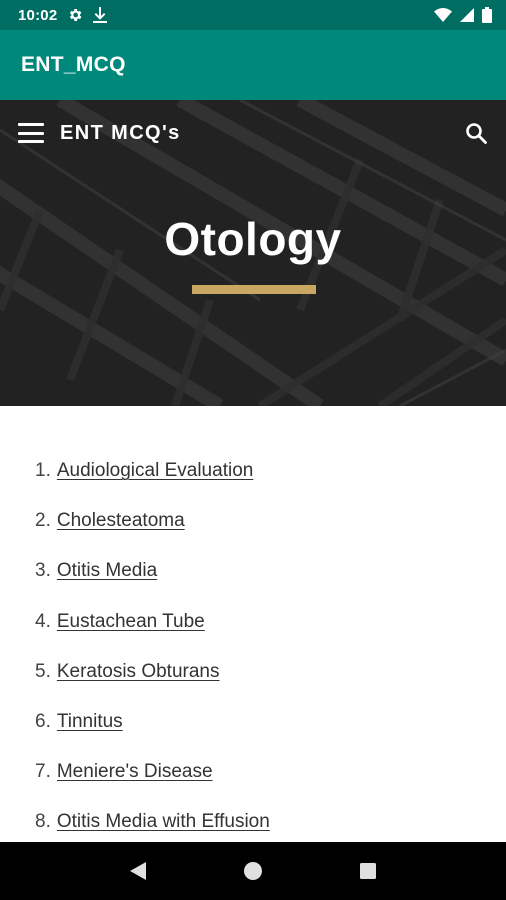 The height and width of the screenshot is (900, 506). Describe the element at coordinates (73, 64) in the screenshot. I see `app-title: ENT_MCQ` at that location.